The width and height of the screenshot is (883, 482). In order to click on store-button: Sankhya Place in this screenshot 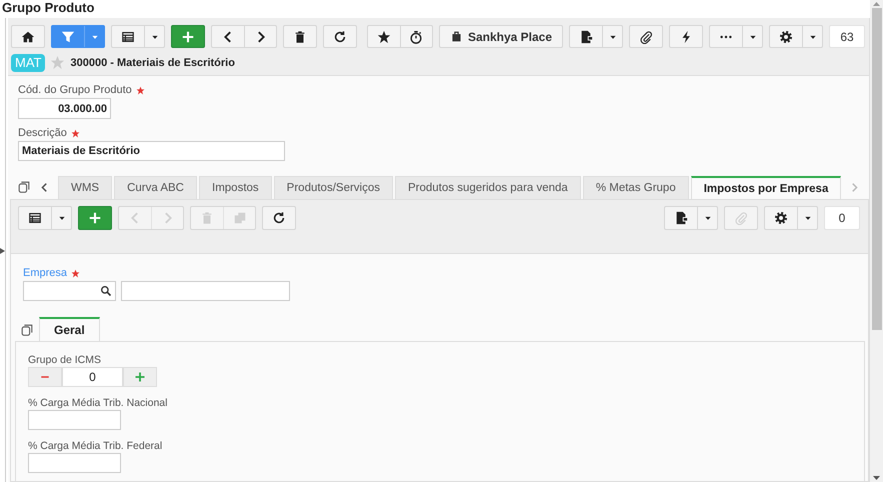, I will do `click(501, 36)`.